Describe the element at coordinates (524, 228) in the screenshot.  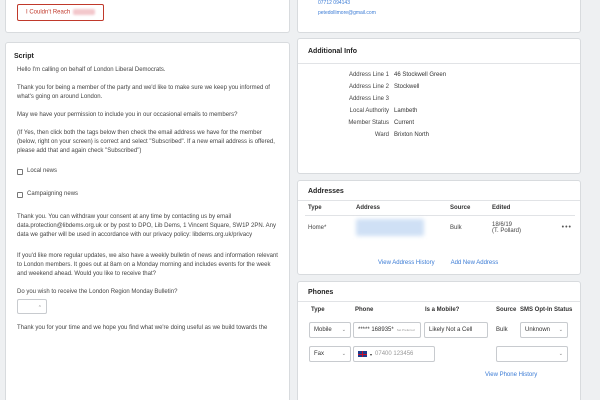
I see `address-edited: 18/6/19 (T. Pollard)` at that location.